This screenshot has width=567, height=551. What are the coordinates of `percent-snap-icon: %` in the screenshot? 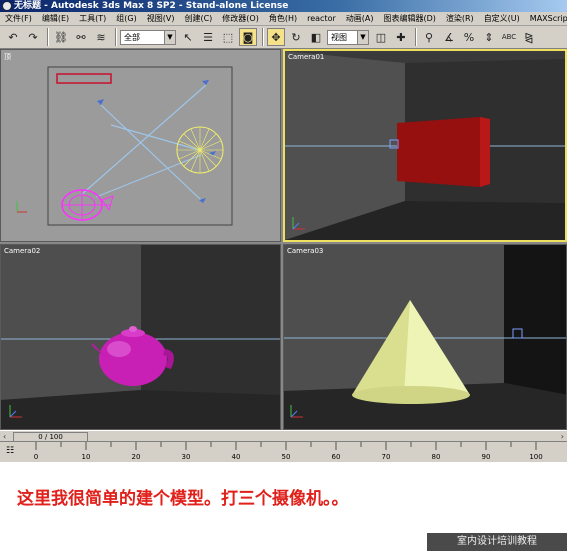 It's located at (469, 37).